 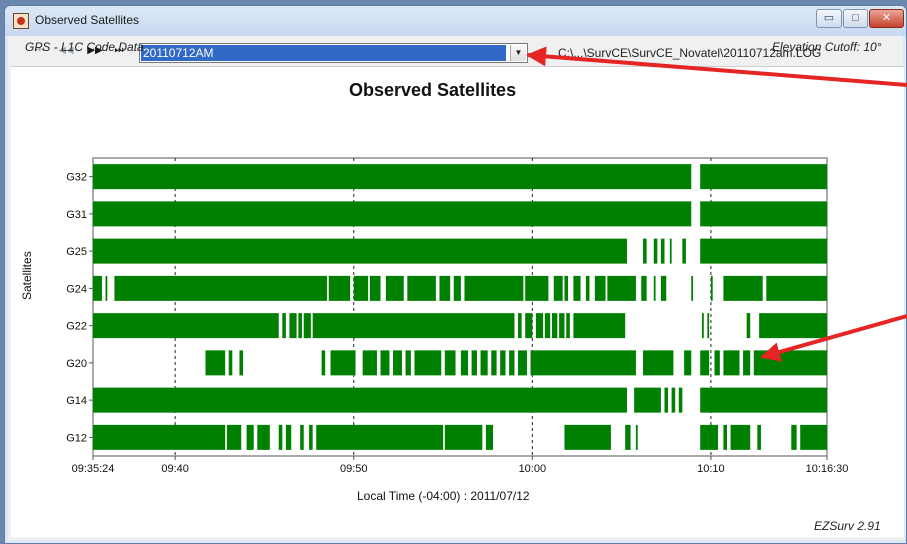 I want to click on close-button: ✕, so click(x=886, y=18).